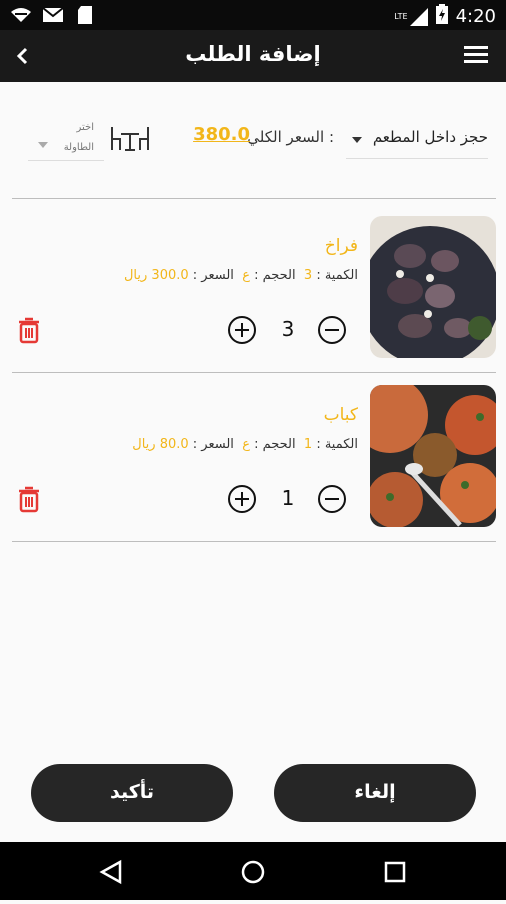  What do you see at coordinates (441, 16) in the screenshot?
I see `battery-icon` at bounding box center [441, 16].